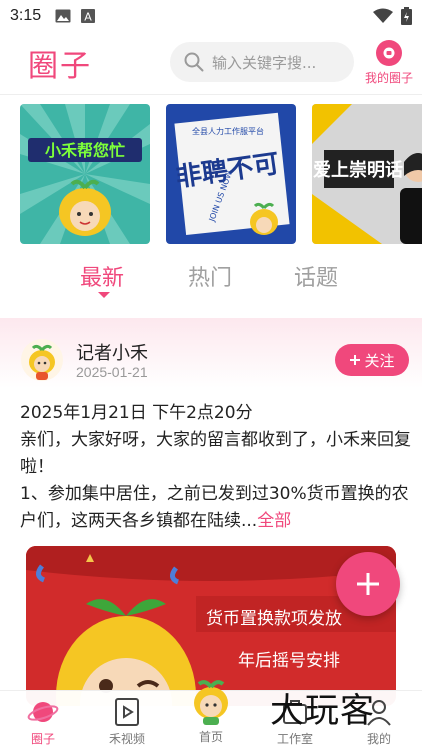  Describe the element at coordinates (211, 702) in the screenshot. I see `home-mascot-icon` at that location.